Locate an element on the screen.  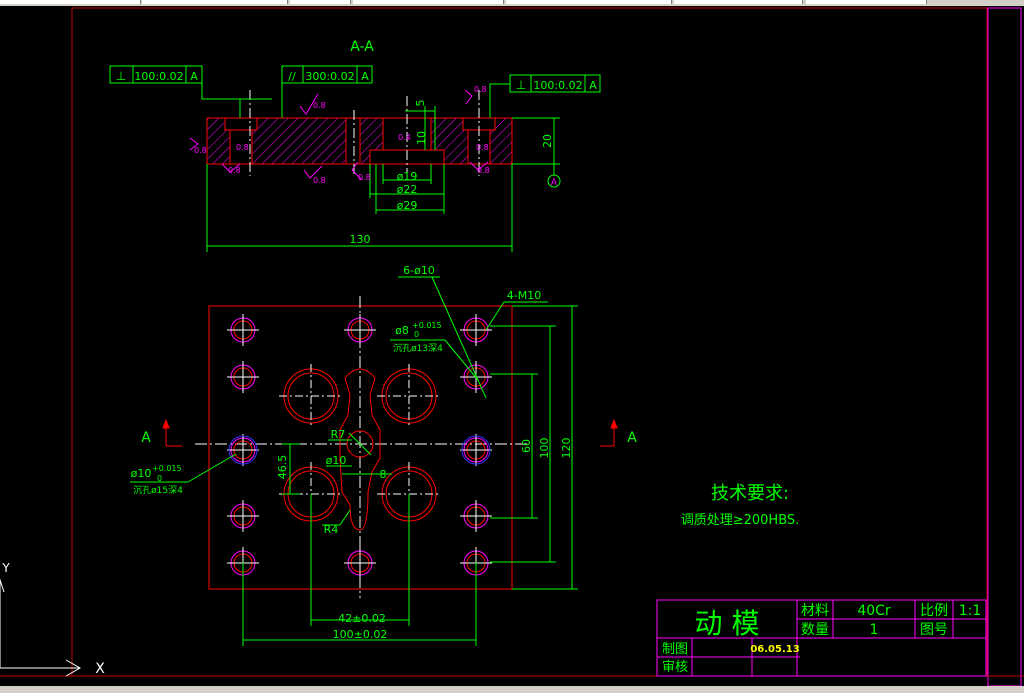
perp-symbol-left: ⊥ is located at coordinates (121, 76).